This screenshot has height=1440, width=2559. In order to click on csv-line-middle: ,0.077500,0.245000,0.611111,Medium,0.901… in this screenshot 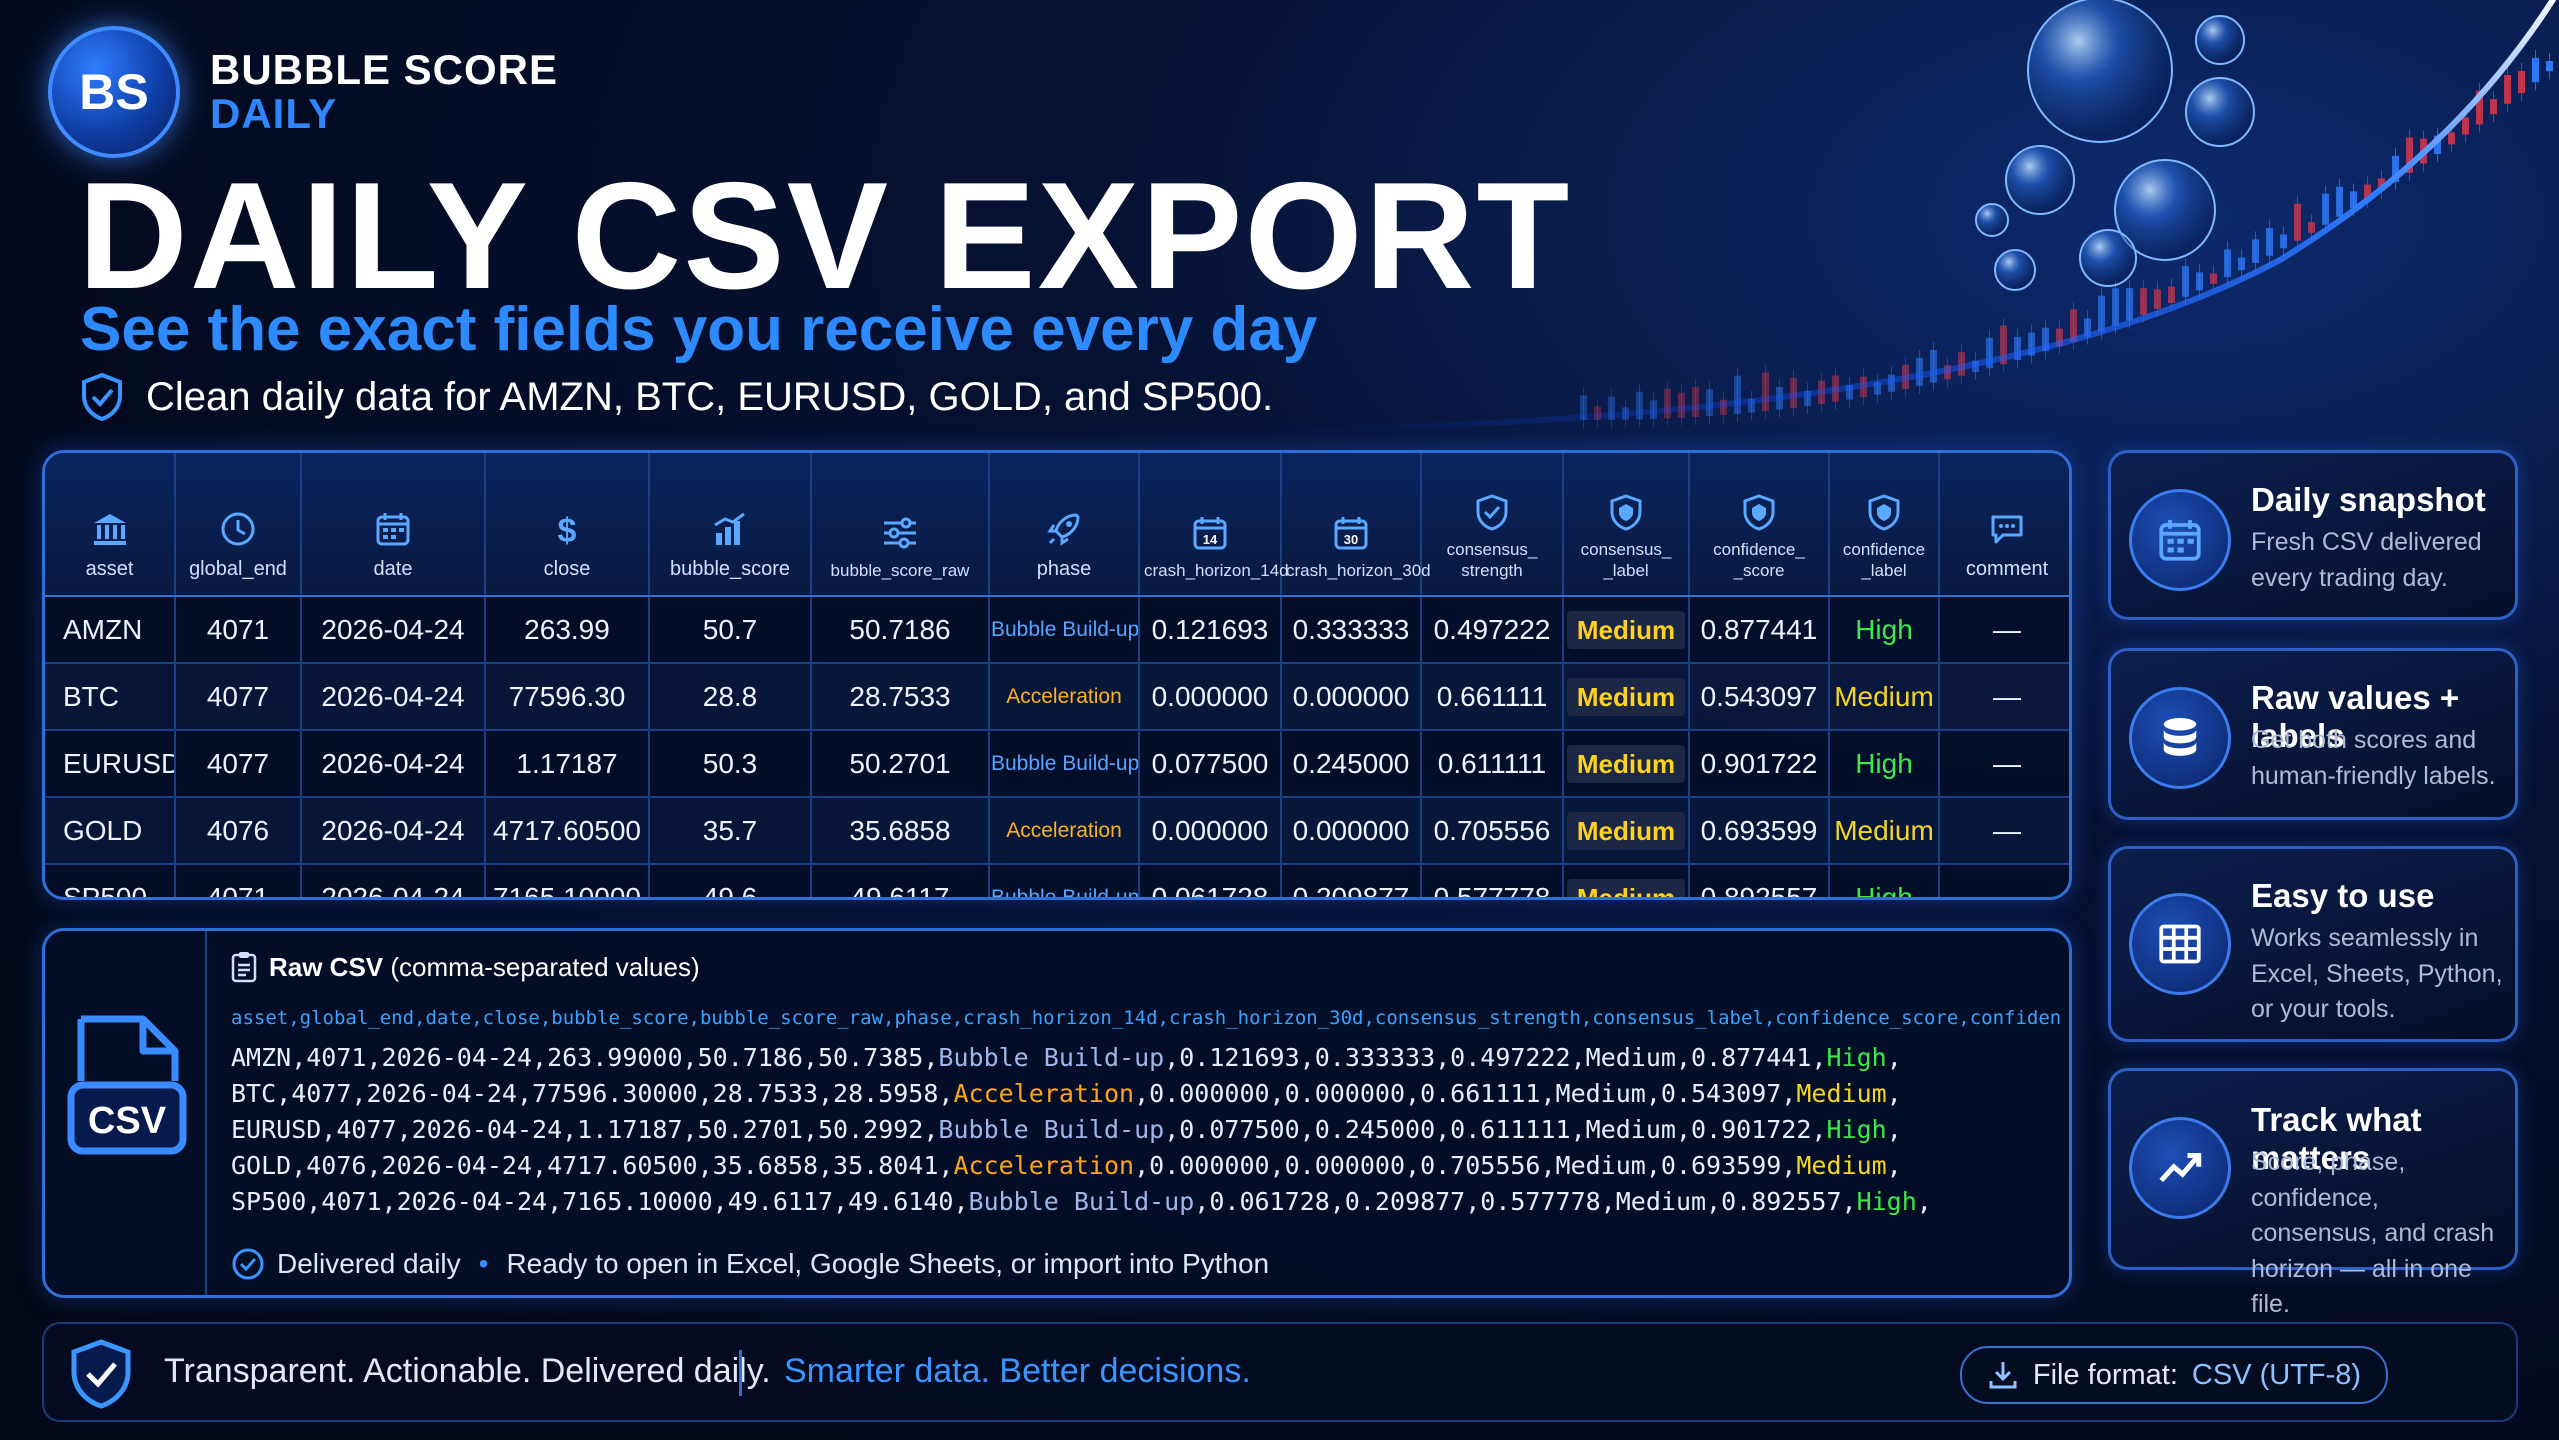, I will do `click(1495, 1129)`.